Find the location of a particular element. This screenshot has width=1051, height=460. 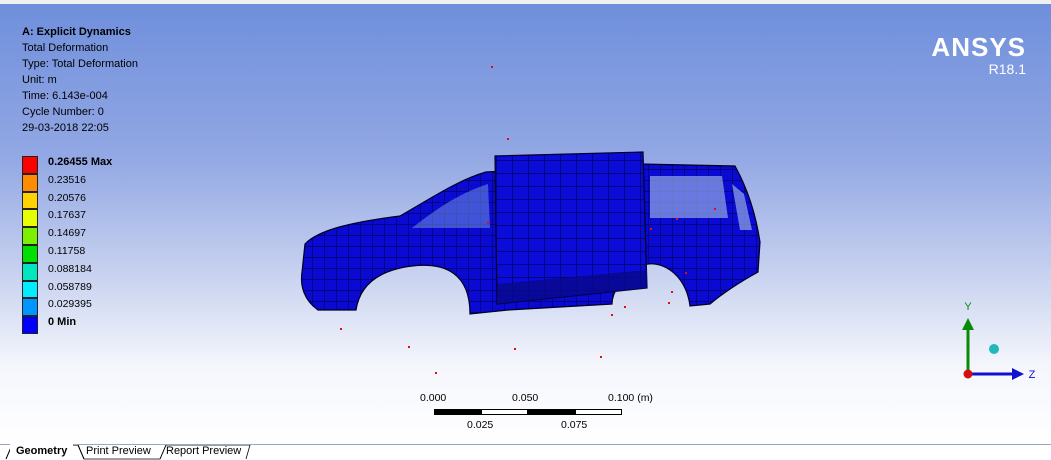

y-axis-label: Y is located at coordinates (968, 307).